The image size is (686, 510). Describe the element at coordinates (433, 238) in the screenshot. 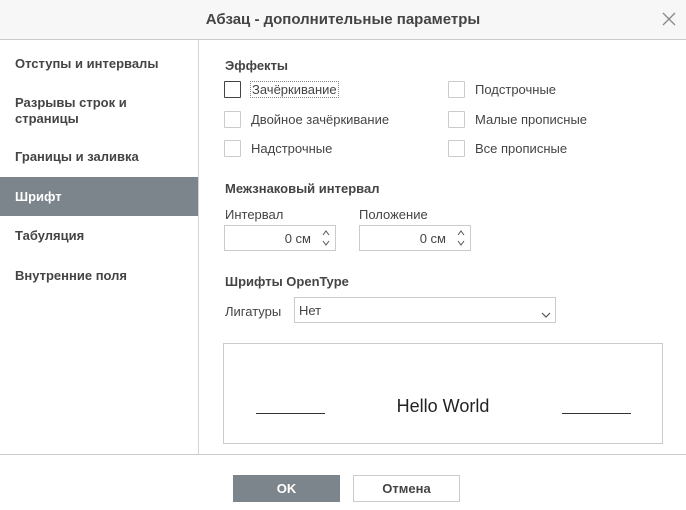

I see `position-value: 0 см` at that location.